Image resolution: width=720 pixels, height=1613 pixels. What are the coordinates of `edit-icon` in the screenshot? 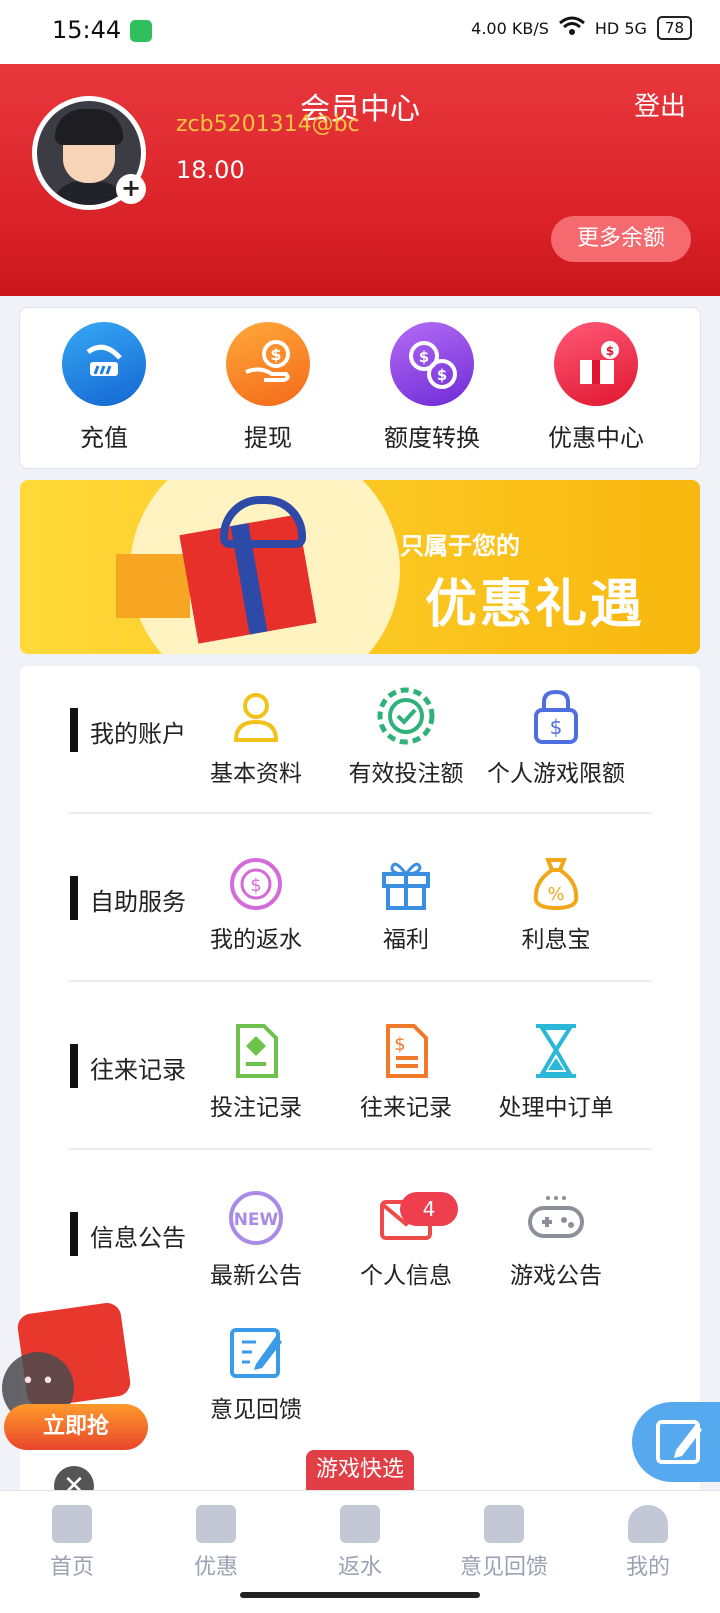 It's located at (679, 1442).